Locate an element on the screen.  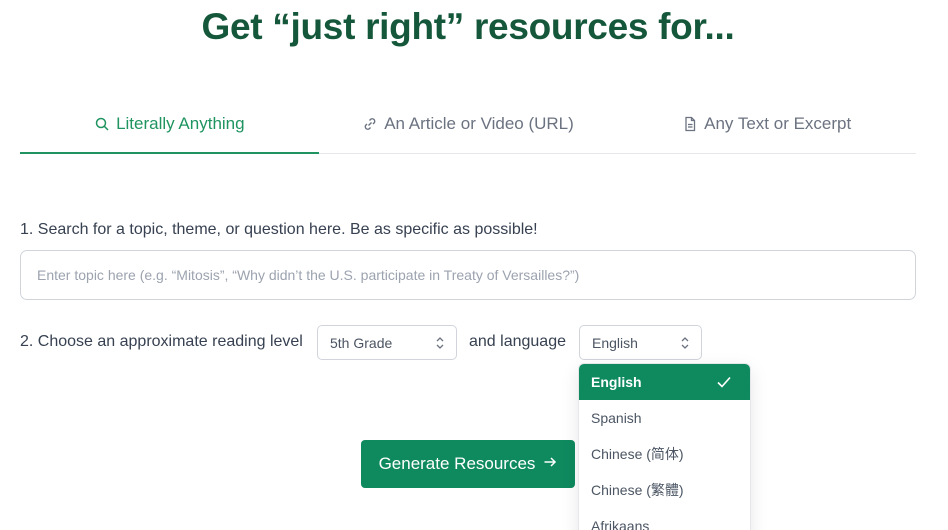
language-option-spanish: Spanish is located at coordinates (664, 418).